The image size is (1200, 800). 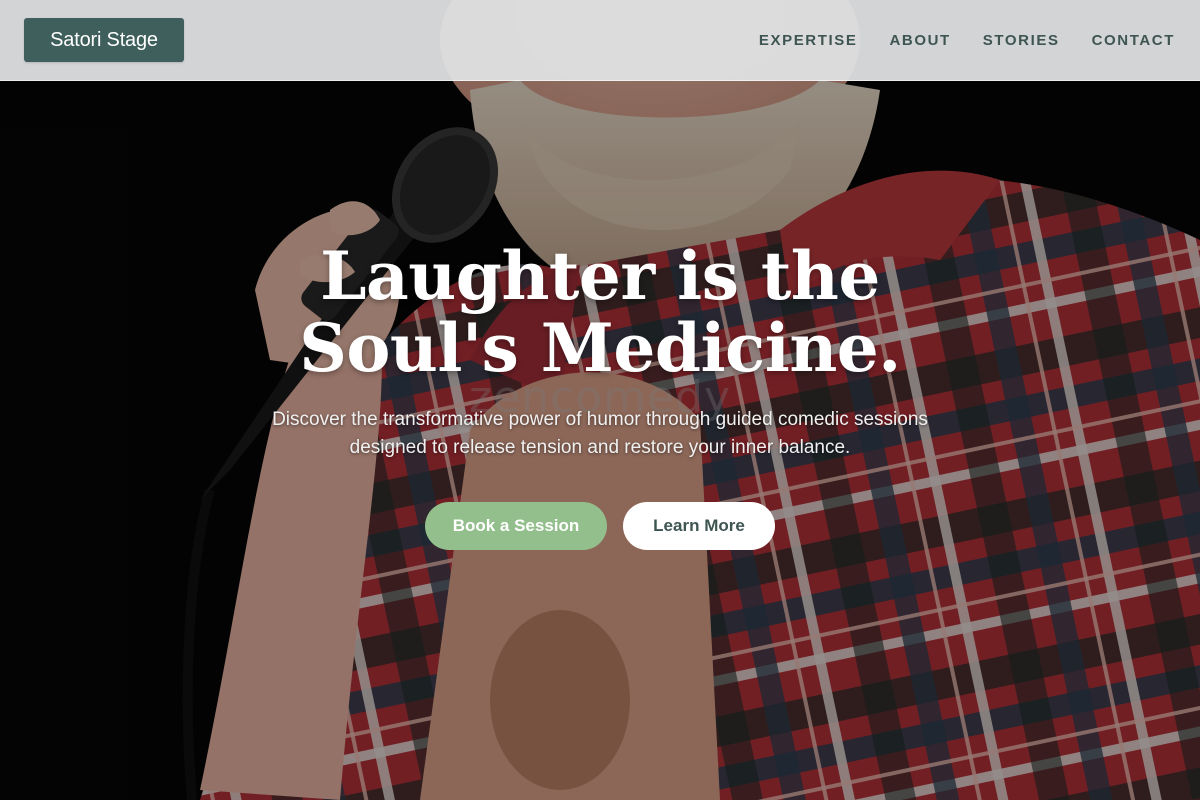 What do you see at coordinates (1021, 40) in the screenshot?
I see `nav-link-stories: STORIES` at bounding box center [1021, 40].